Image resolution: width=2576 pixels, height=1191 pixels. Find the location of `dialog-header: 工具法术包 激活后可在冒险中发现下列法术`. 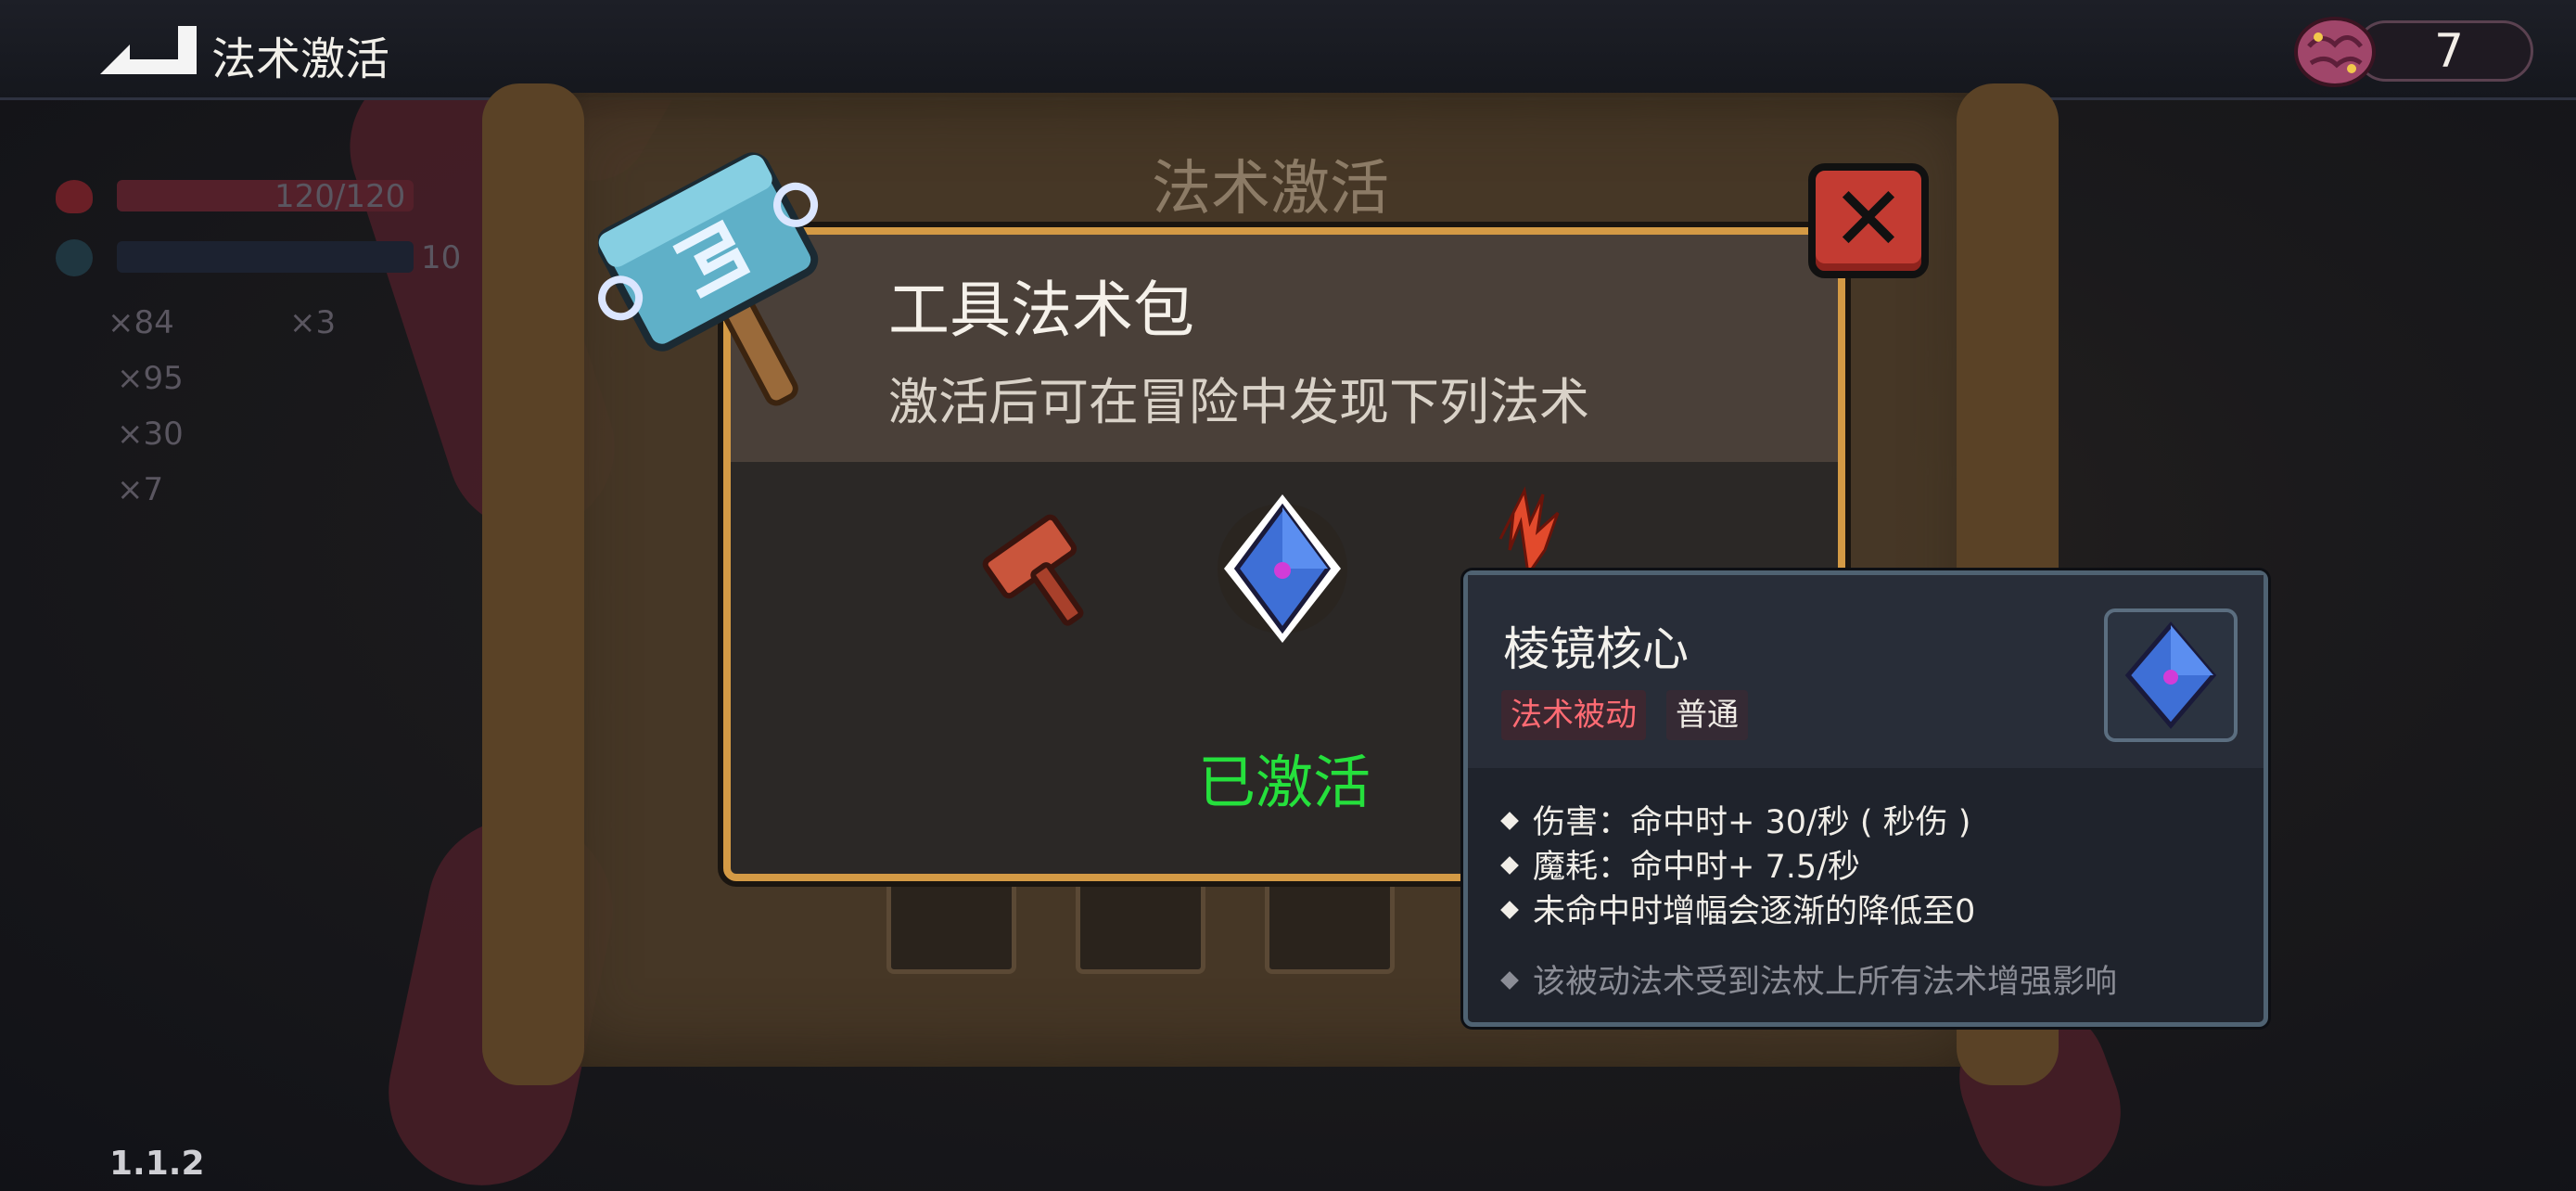

dialog-header: 工具法术包 激活后可在冒险中发现下列法术 is located at coordinates (1284, 348).